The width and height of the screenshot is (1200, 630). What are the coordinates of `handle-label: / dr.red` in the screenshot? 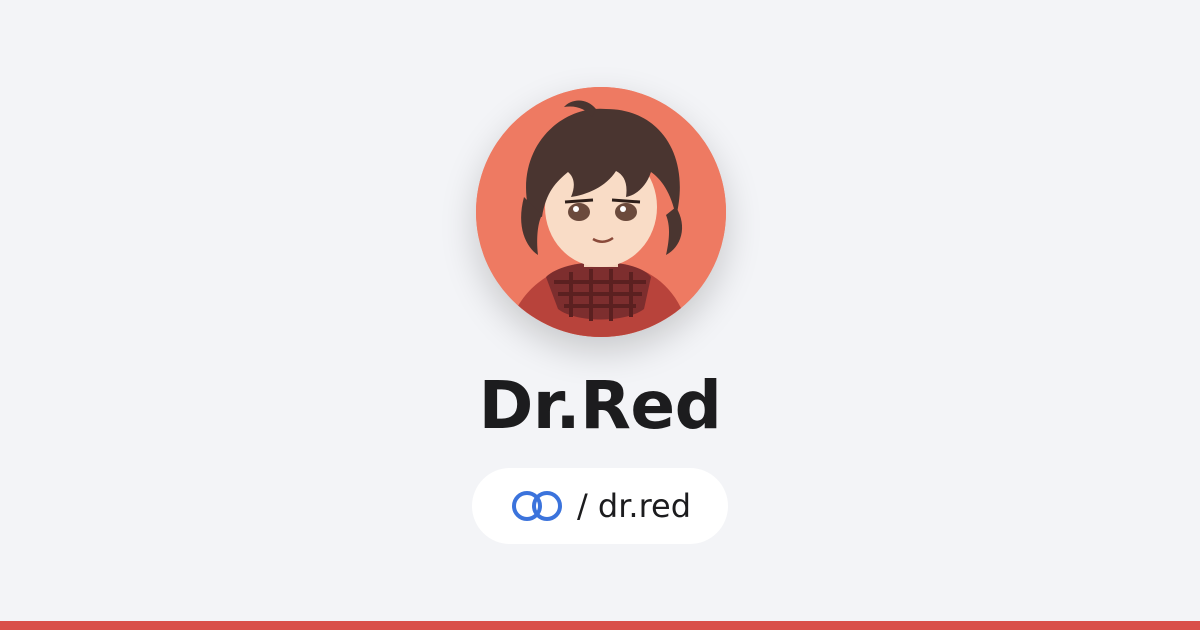 It's located at (634, 506).